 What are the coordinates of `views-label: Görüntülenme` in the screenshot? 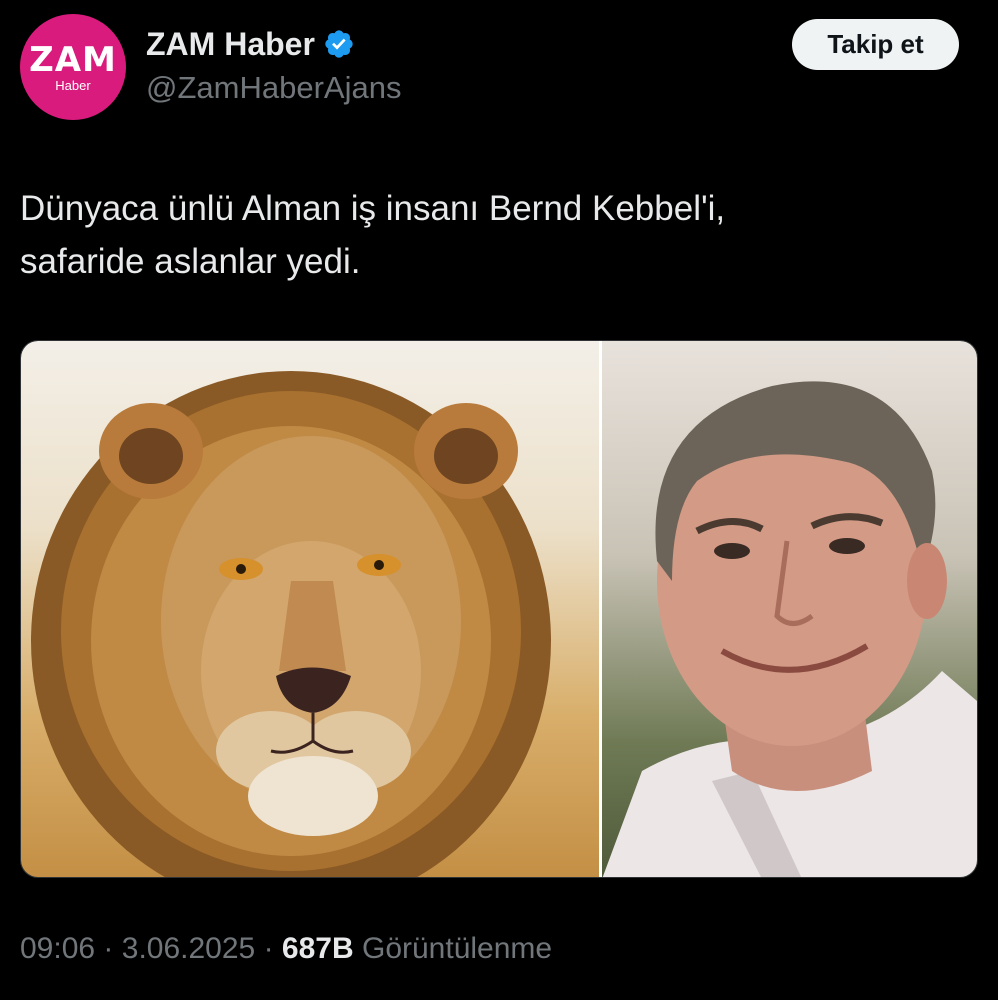 It's located at (457, 948).